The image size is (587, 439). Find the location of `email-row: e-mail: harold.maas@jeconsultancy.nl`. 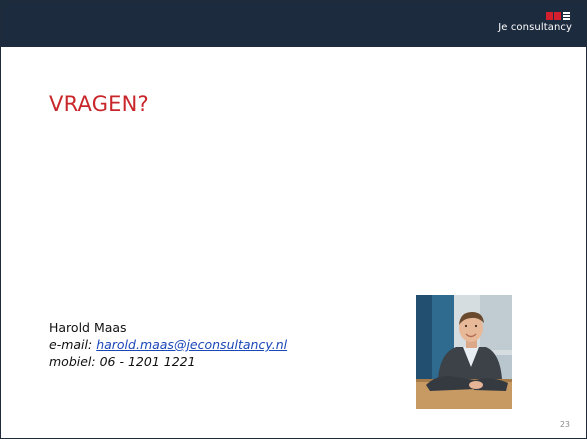

email-row: e-mail: harold.maas@jeconsultancy.nl is located at coordinates (168, 344).